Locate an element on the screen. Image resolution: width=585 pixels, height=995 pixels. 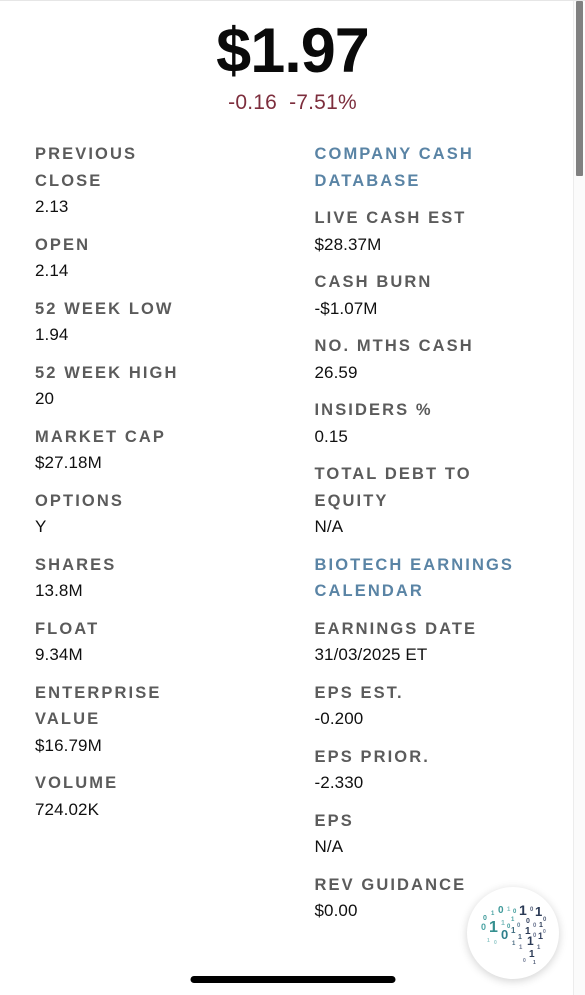
stat-value: 31/03/2025 ET is located at coordinates (445, 655).